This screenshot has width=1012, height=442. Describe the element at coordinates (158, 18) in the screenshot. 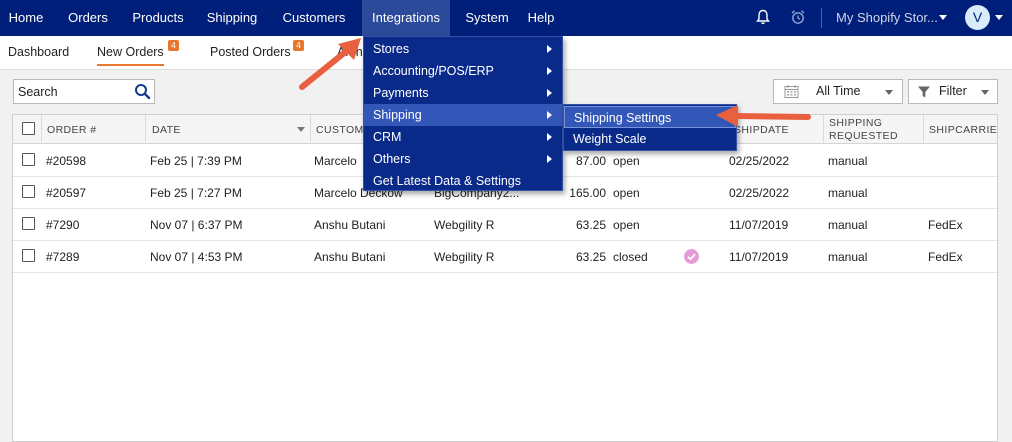

I see `nav-products: Products` at that location.